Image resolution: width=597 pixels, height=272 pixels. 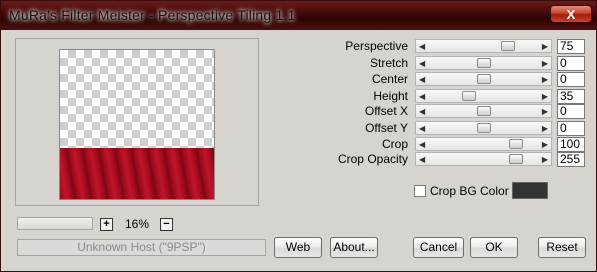 I want to click on param-value-offset-x: 0, so click(x=571, y=111).